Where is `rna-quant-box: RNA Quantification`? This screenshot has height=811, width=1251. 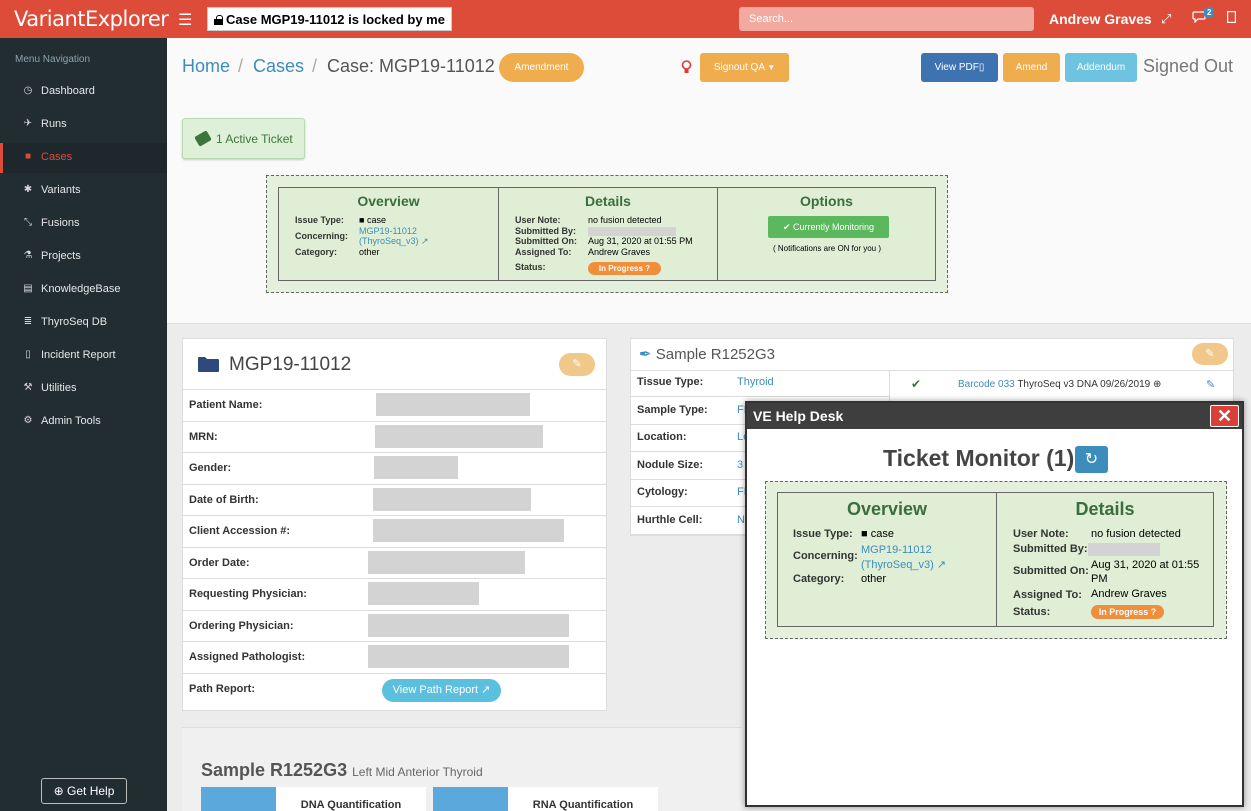
rna-quant-box: RNA Quantification is located at coordinates (583, 799).